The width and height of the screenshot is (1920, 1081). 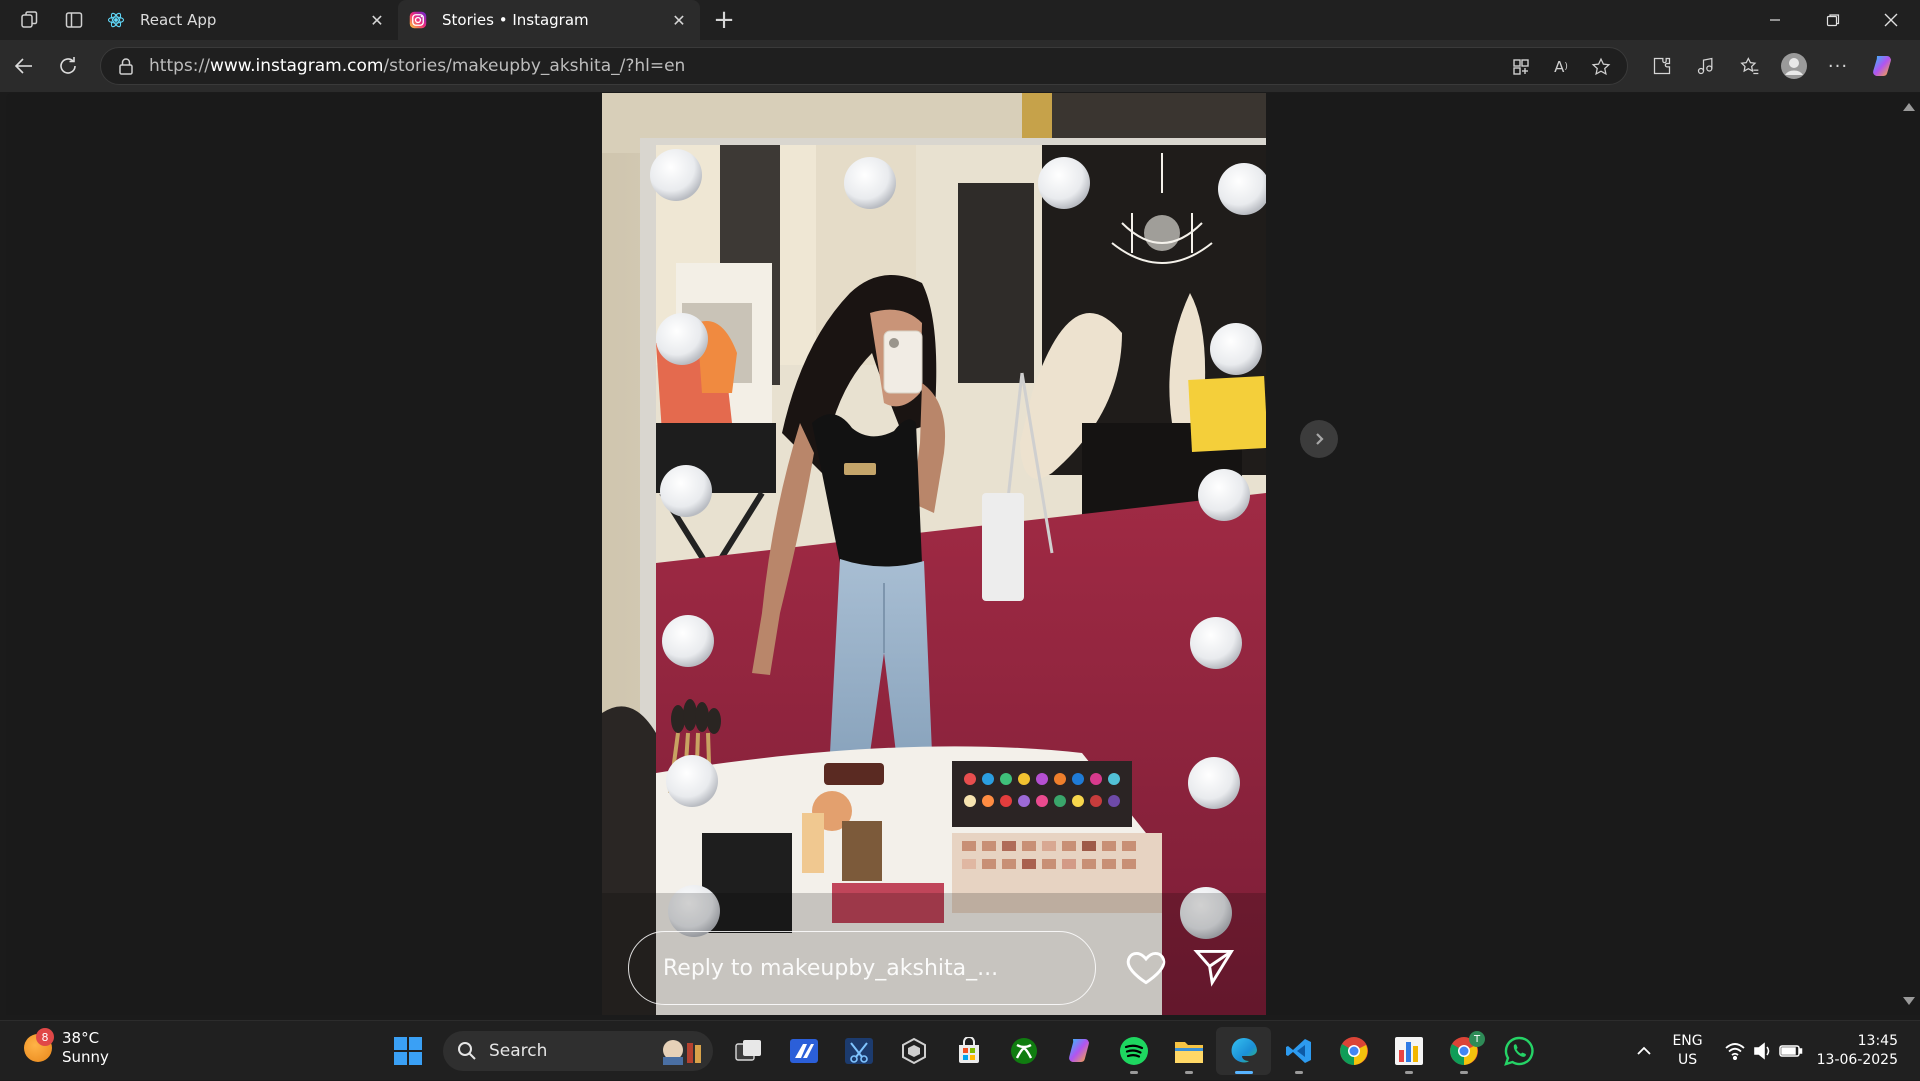 I want to click on scroll-up-arrow, so click(x=1909, y=107).